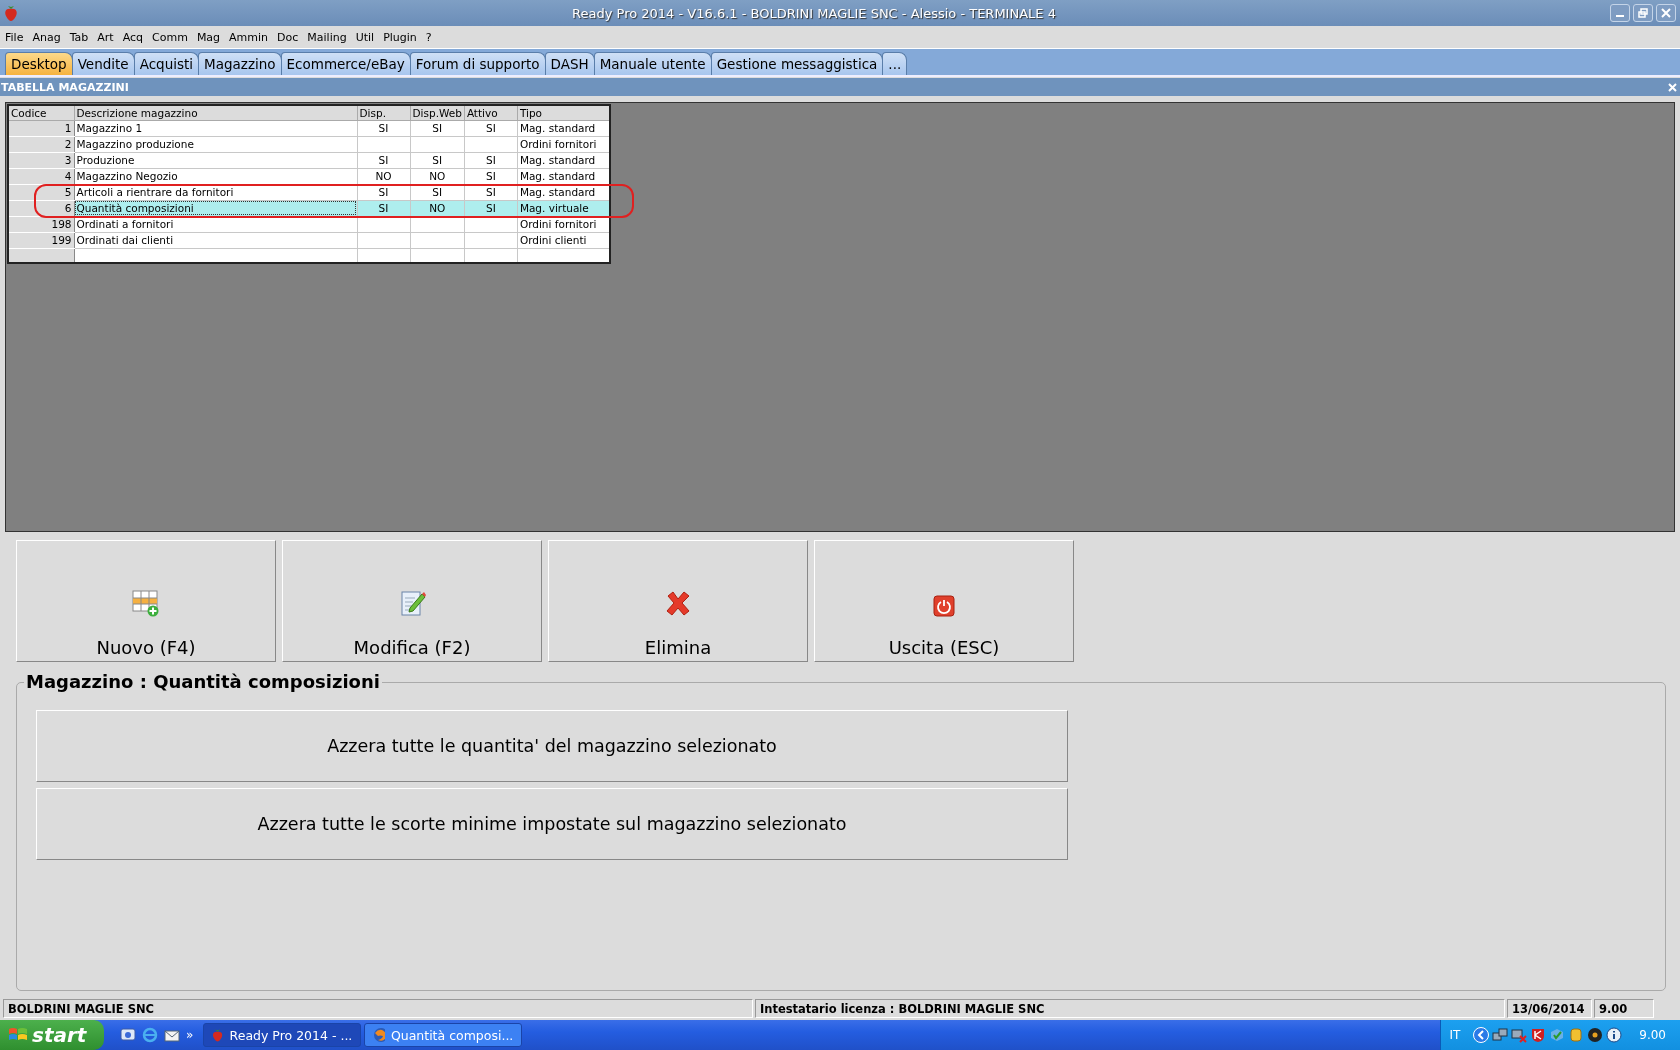  What do you see at coordinates (39, 63) in the screenshot?
I see `tab: Desktop` at bounding box center [39, 63].